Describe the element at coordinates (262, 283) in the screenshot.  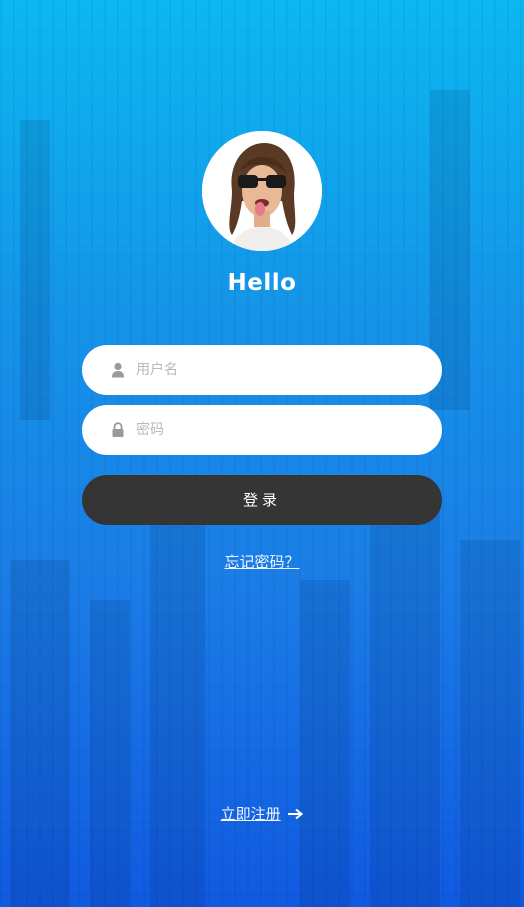
I see `page-title: Hello` at that location.